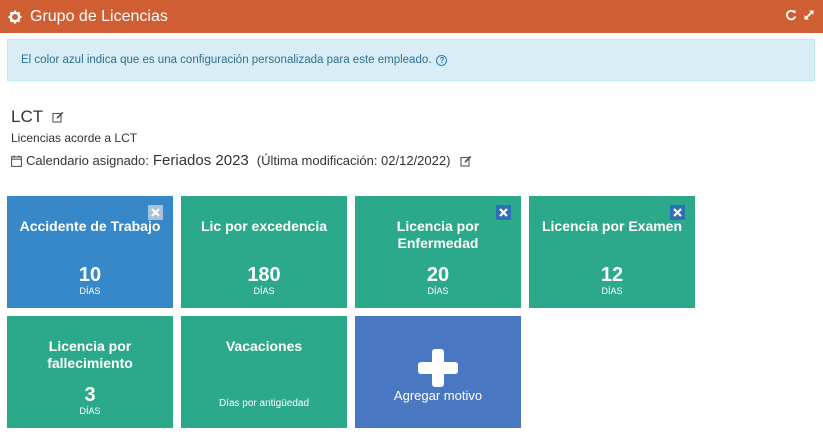 This screenshot has height=444, width=823. I want to click on expand-icon, so click(809, 15).